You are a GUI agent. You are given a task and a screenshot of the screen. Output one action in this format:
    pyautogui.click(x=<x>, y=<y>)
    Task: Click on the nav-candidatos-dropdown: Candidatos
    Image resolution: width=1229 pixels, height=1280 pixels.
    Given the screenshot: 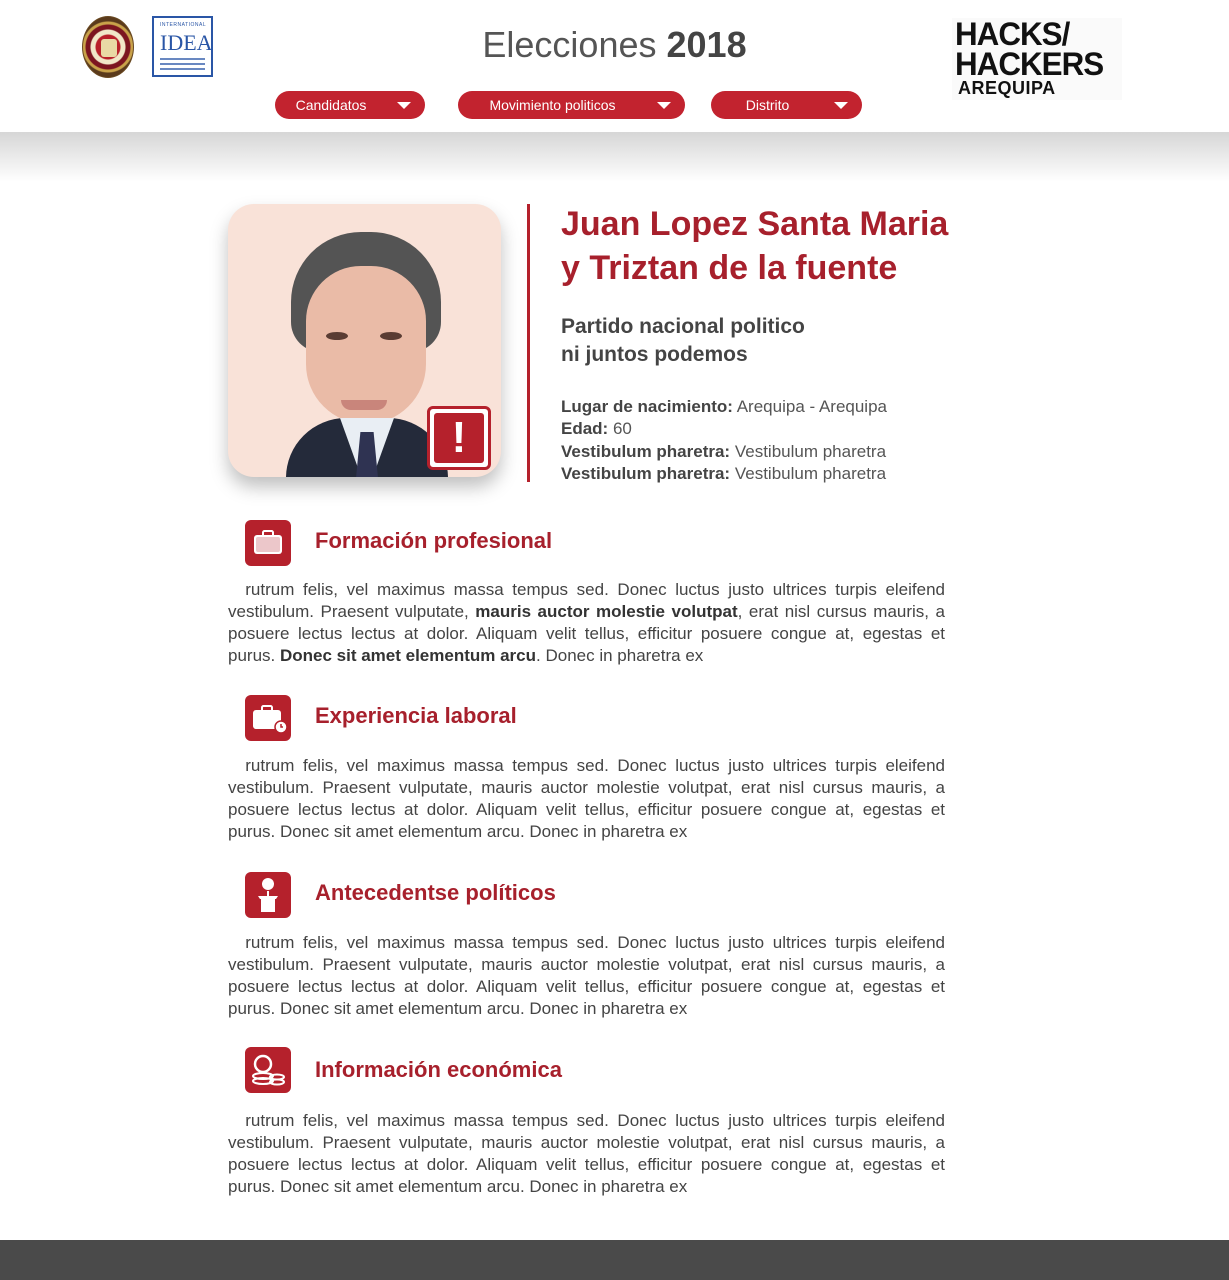 What is the action you would take?
    pyautogui.click(x=350, y=105)
    